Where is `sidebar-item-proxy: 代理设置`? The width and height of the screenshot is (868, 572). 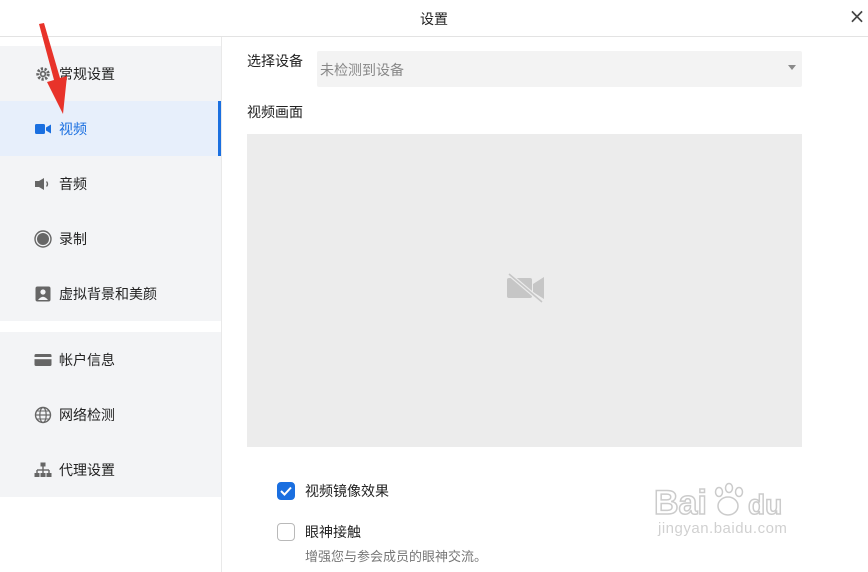 sidebar-item-proxy: 代理设置 is located at coordinates (110, 469).